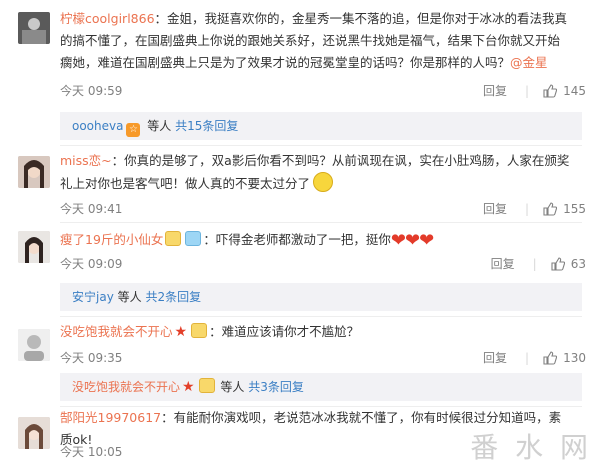  I want to click on comment-body: ：难道应该请你才不尴尬？, so click(284, 331).